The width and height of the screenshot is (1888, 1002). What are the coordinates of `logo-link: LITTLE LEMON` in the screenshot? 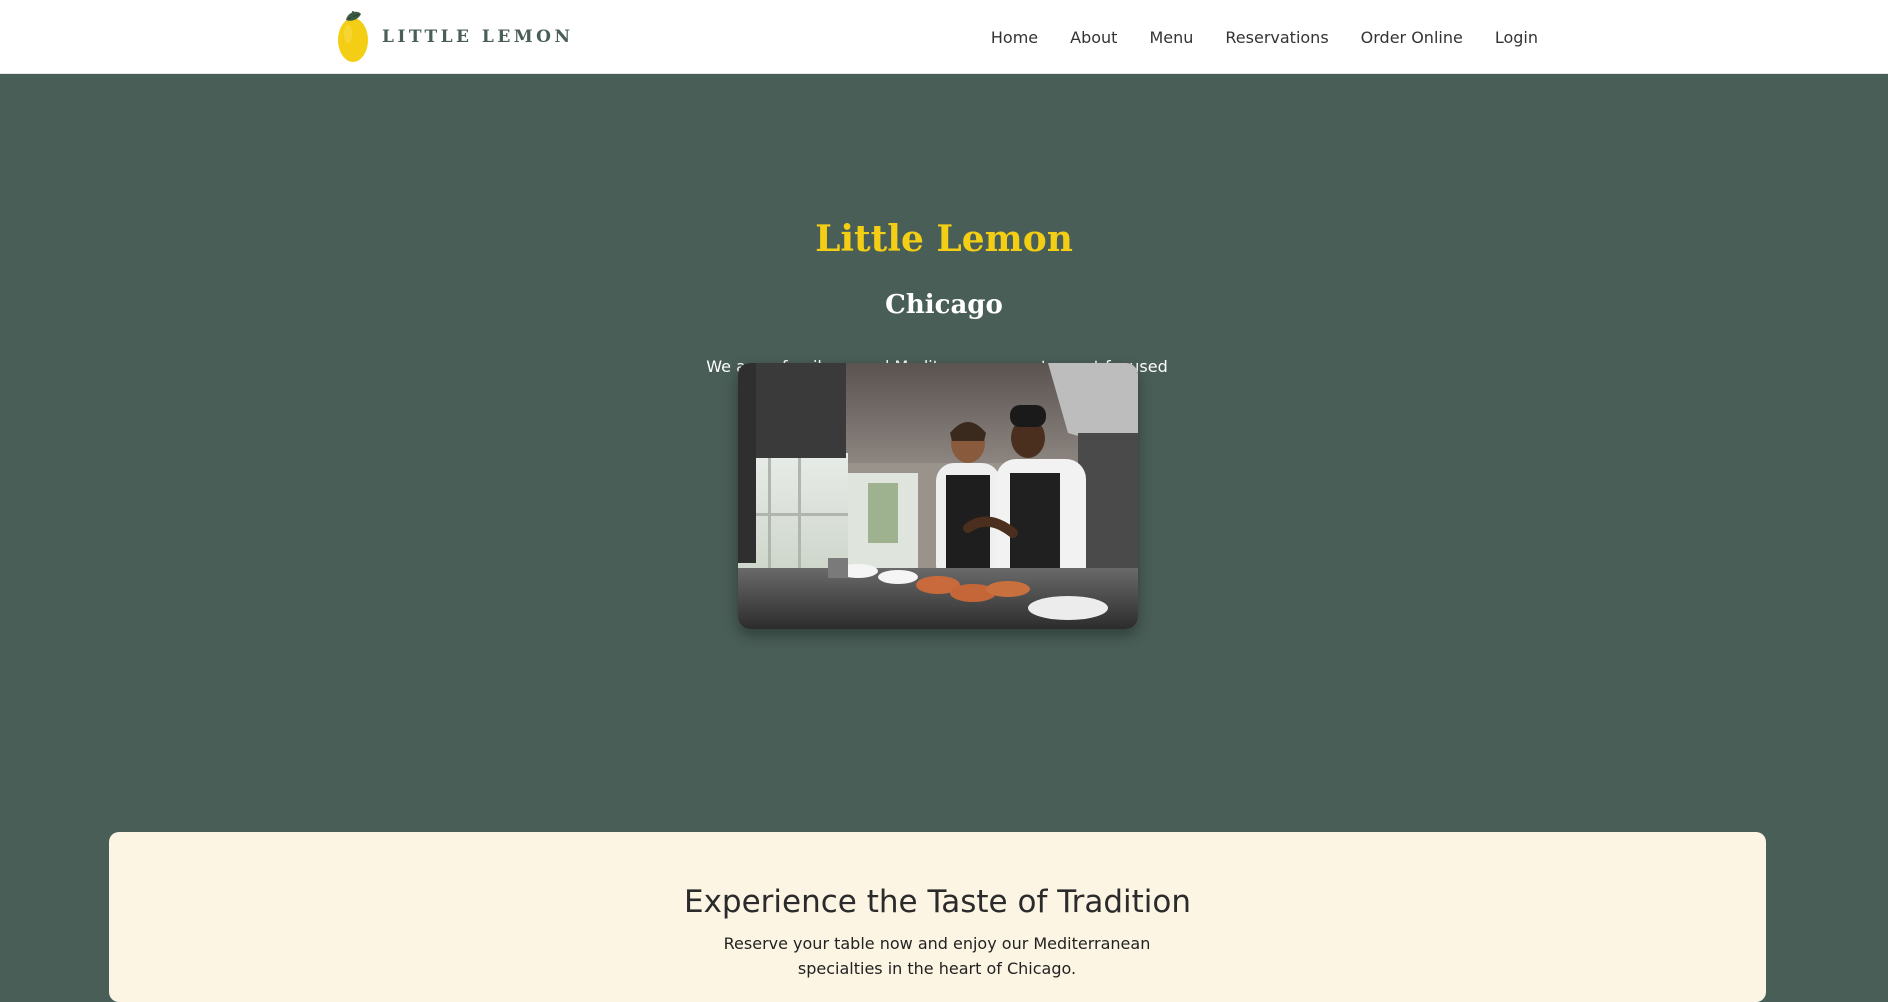 It's located at (455, 37).